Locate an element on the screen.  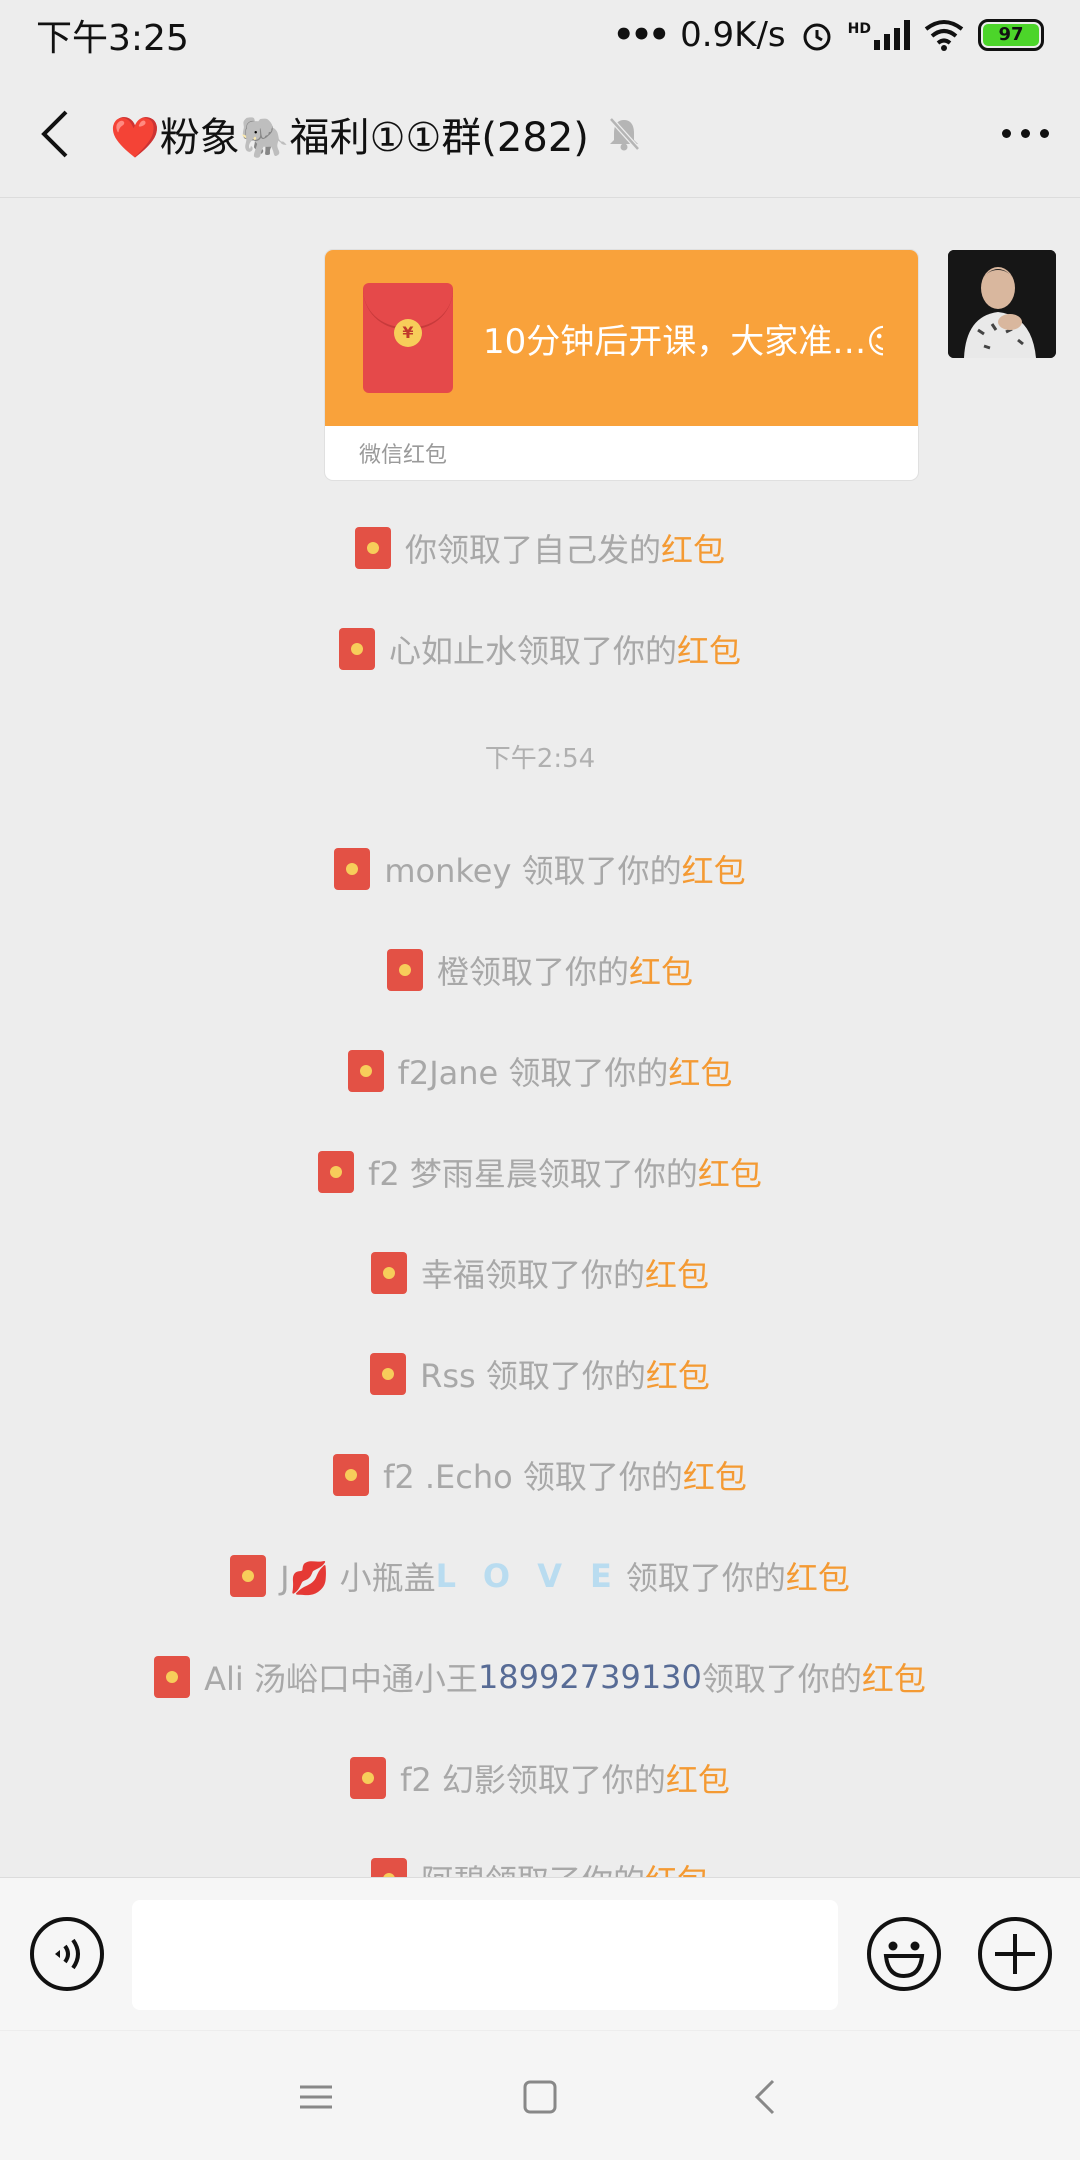
network-speed: 0.9K/s is located at coordinates (733, 35).